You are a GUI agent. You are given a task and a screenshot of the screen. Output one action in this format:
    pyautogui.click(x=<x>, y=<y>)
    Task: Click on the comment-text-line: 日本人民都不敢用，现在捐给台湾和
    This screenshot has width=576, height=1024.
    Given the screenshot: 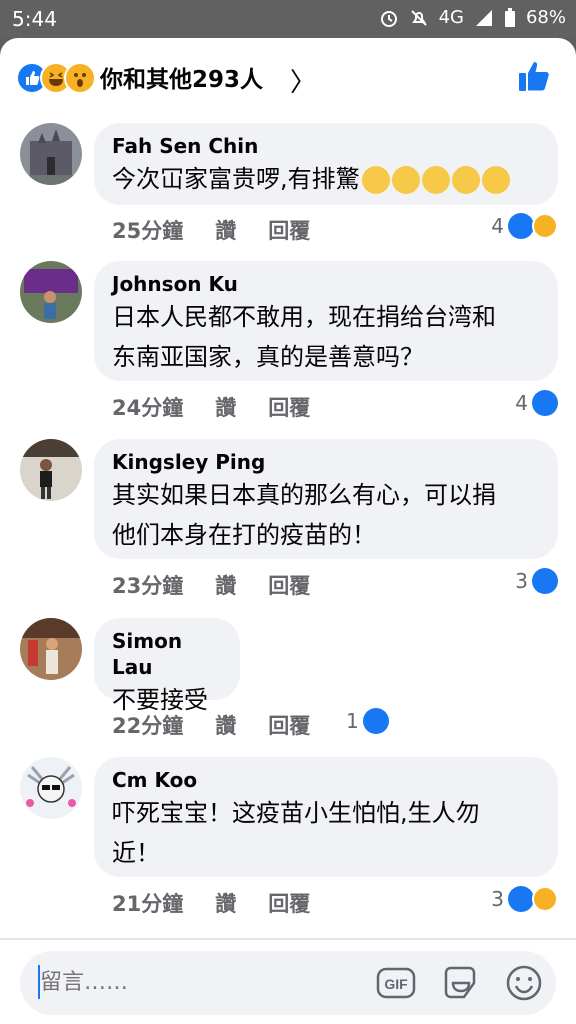 What is the action you would take?
    pyautogui.click(x=304, y=317)
    